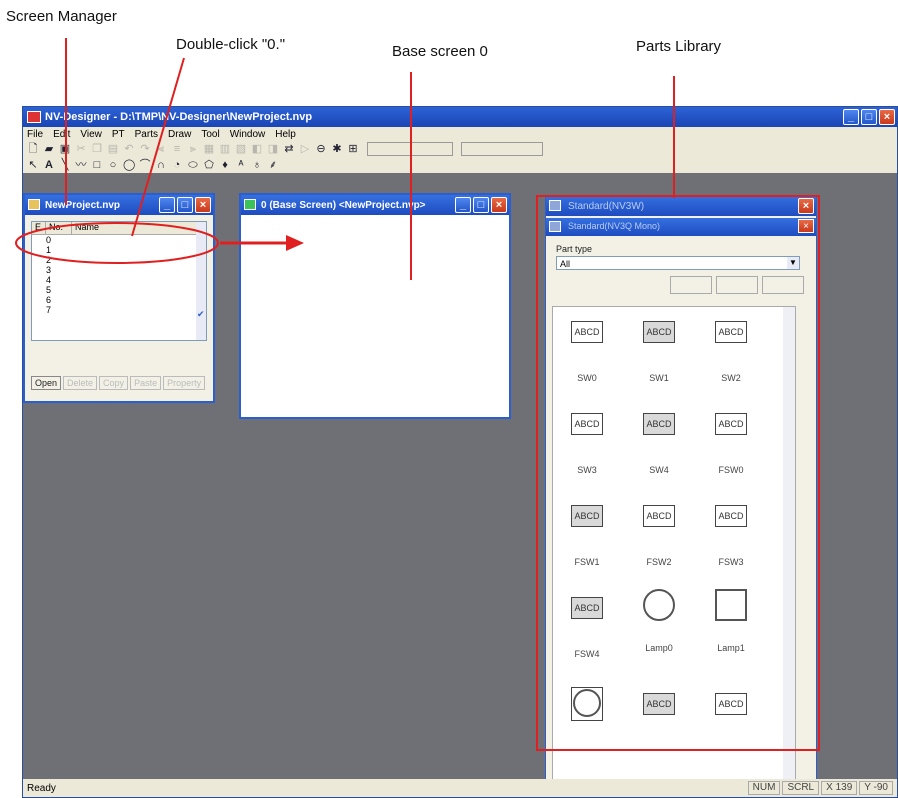 Image resolution: width=898 pixels, height=798 pixels. What do you see at coordinates (273, 149) in the screenshot?
I see `back-icon: ◨` at bounding box center [273, 149].